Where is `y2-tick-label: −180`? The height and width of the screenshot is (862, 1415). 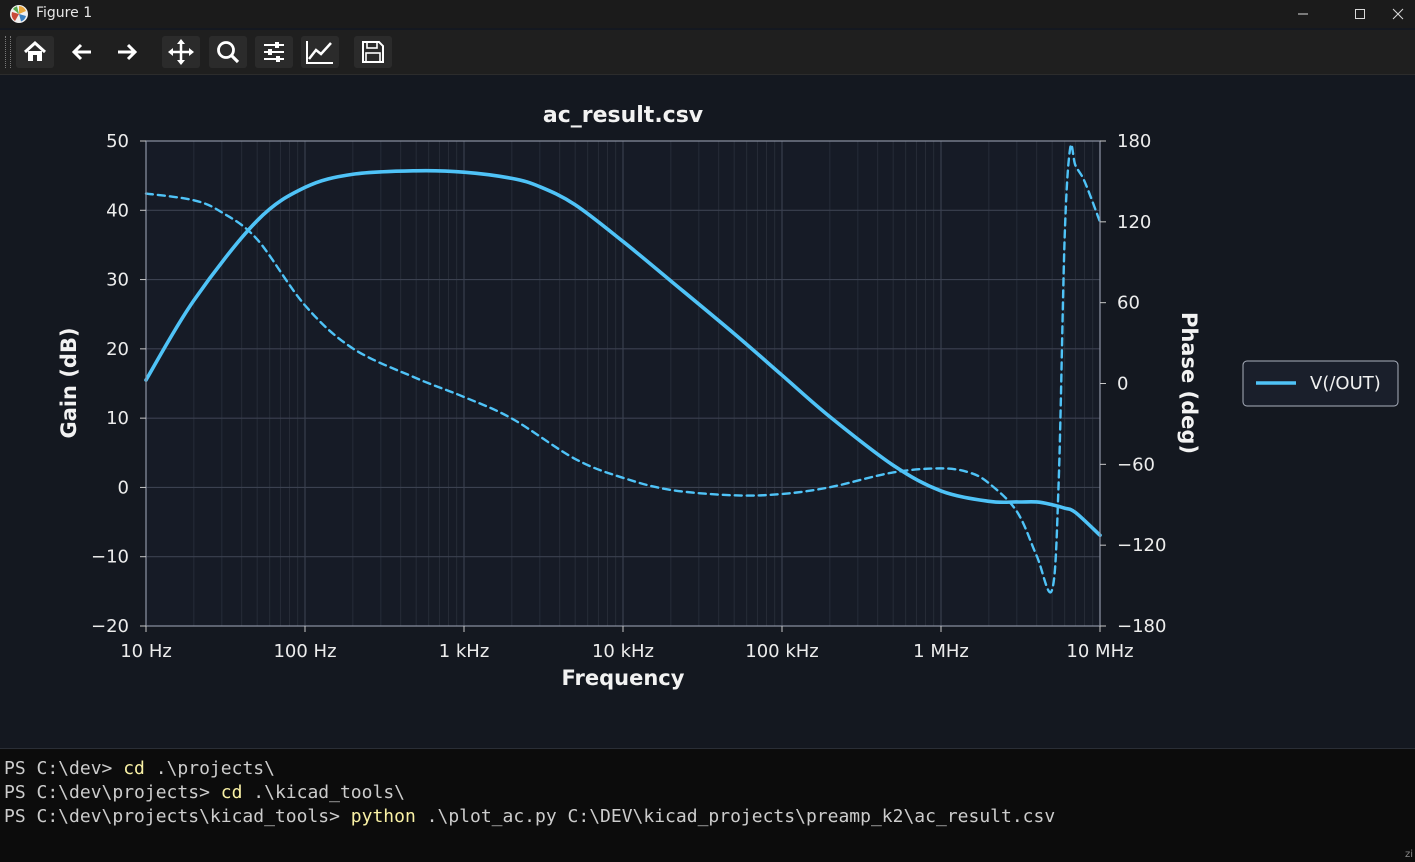 y2-tick-label: −180 is located at coordinates (1141, 626).